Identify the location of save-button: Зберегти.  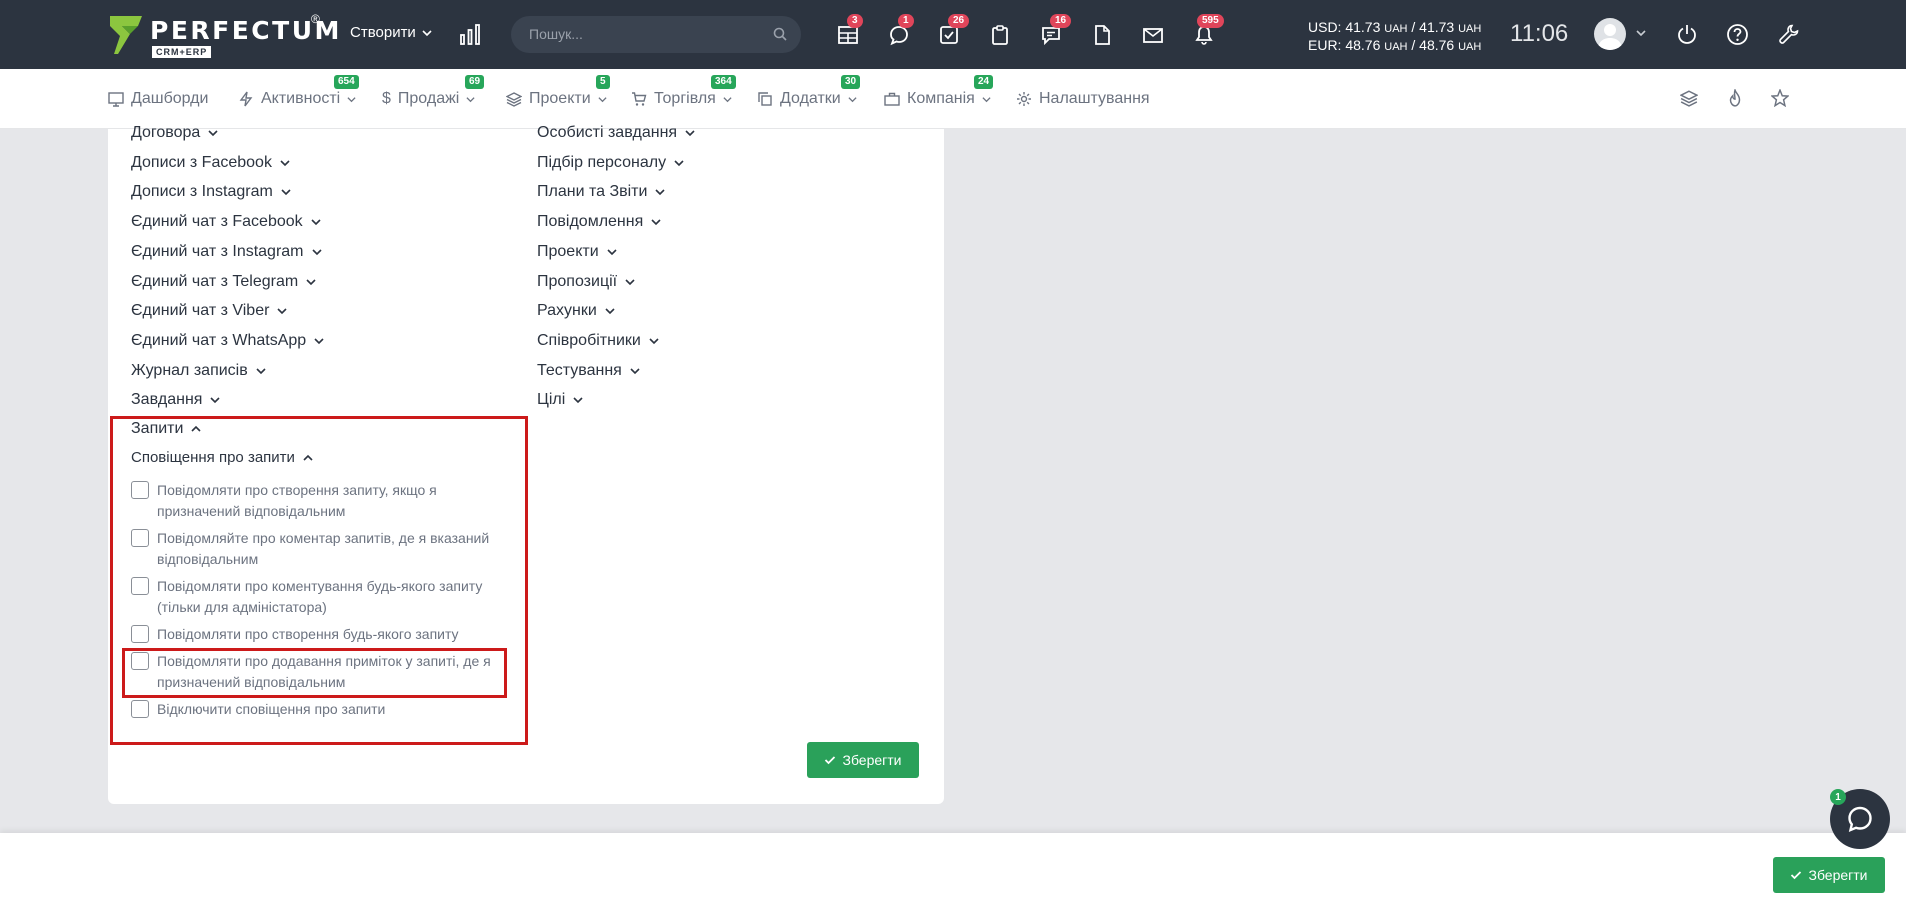
(863, 760).